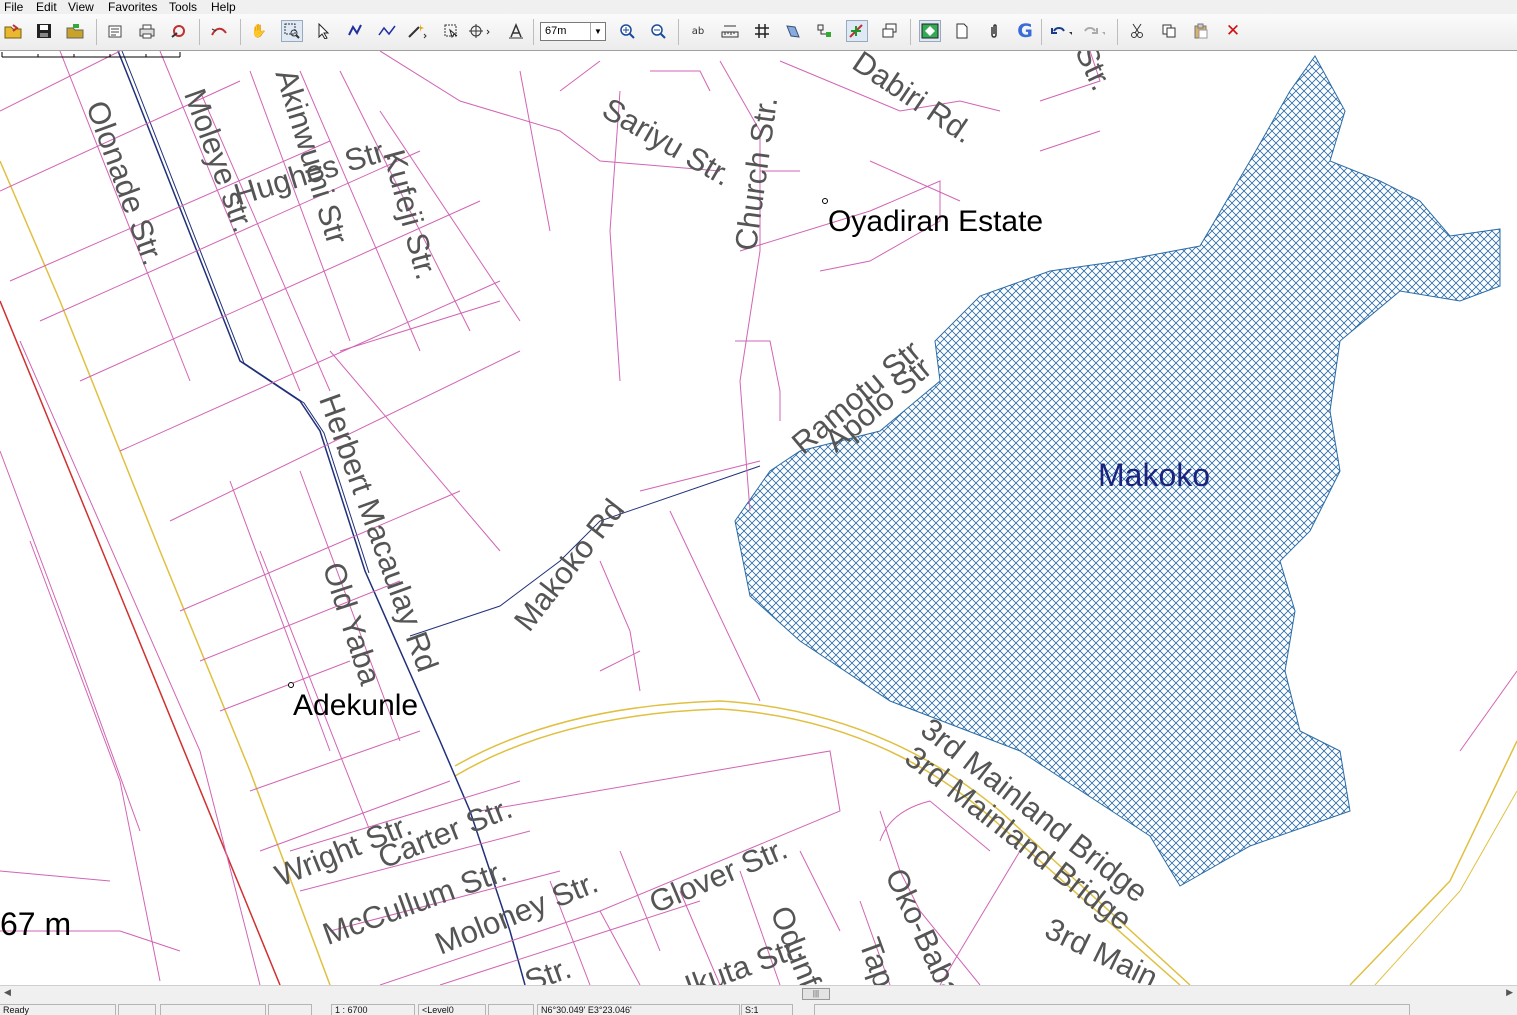  What do you see at coordinates (1061, 31) in the screenshot?
I see `undo-icon` at bounding box center [1061, 31].